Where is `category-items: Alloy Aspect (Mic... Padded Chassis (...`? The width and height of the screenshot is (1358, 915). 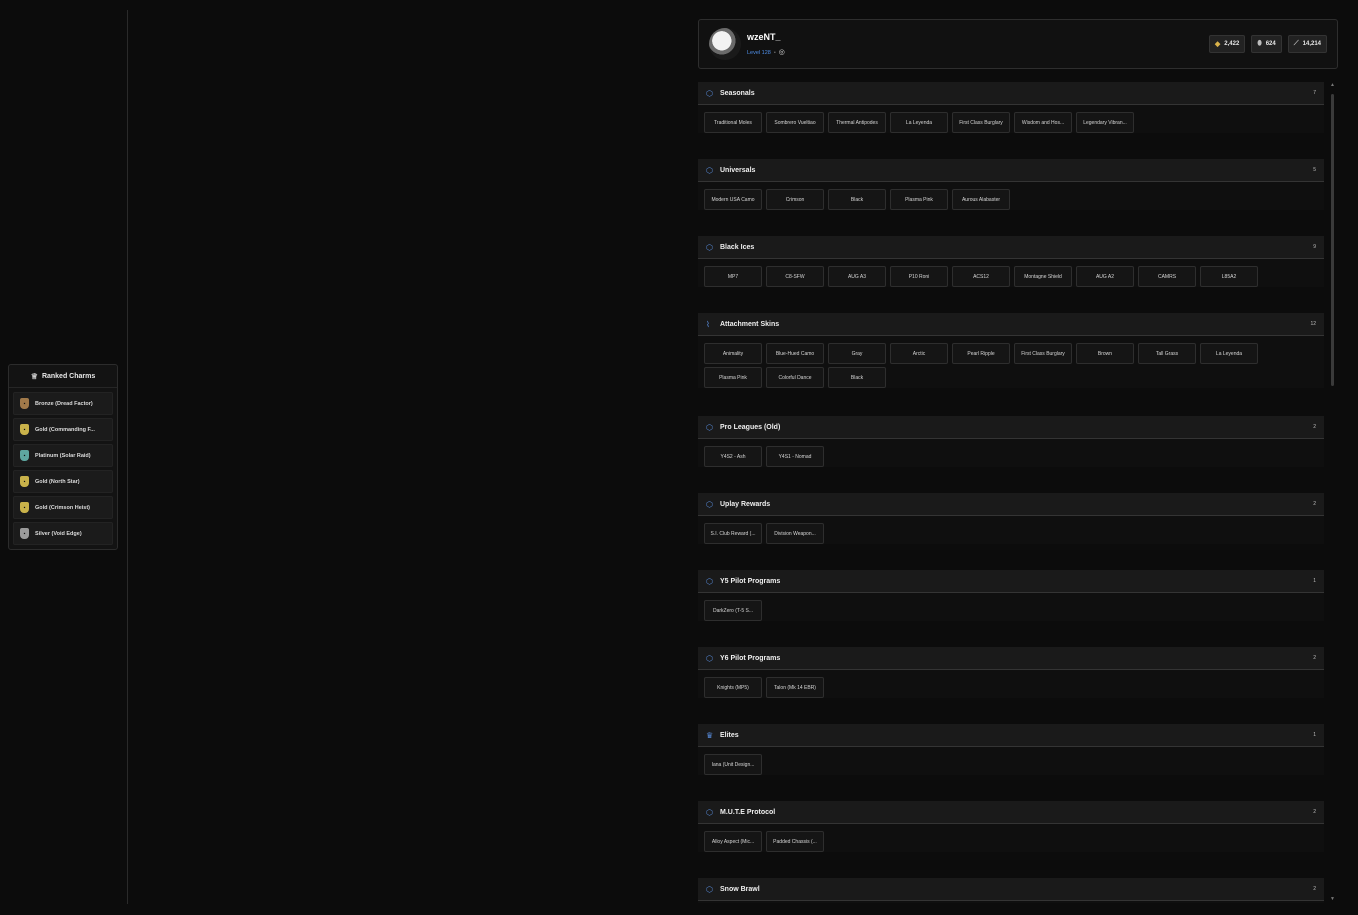
category-items: Alloy Aspect (Mic... Padded Chassis (... is located at coordinates (1011, 838).